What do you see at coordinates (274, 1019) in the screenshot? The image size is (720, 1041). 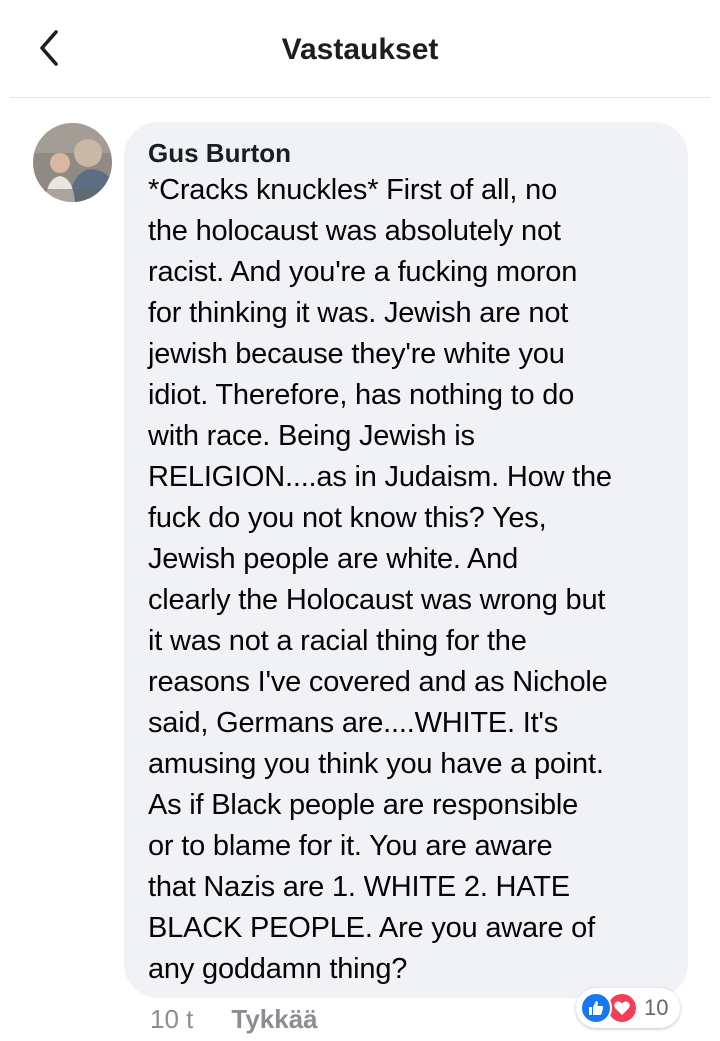 I see `like-button: Tykkää` at bounding box center [274, 1019].